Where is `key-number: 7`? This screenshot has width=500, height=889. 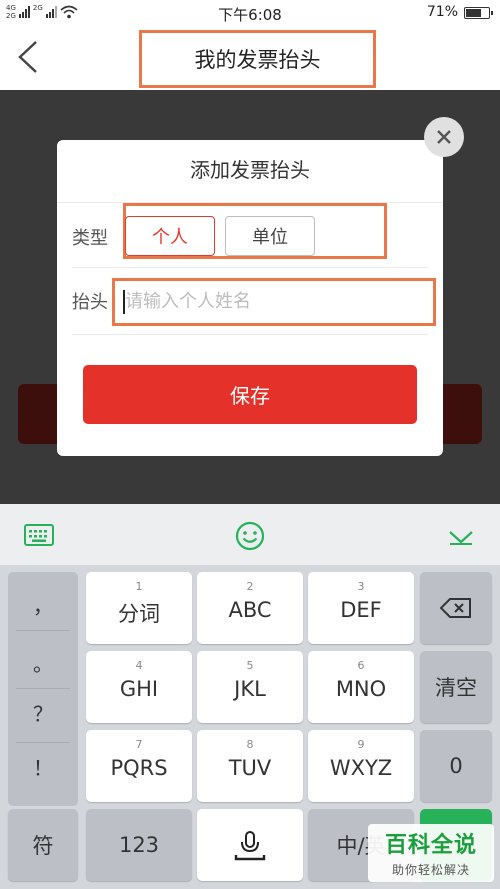
key-number: 7 is located at coordinates (139, 744).